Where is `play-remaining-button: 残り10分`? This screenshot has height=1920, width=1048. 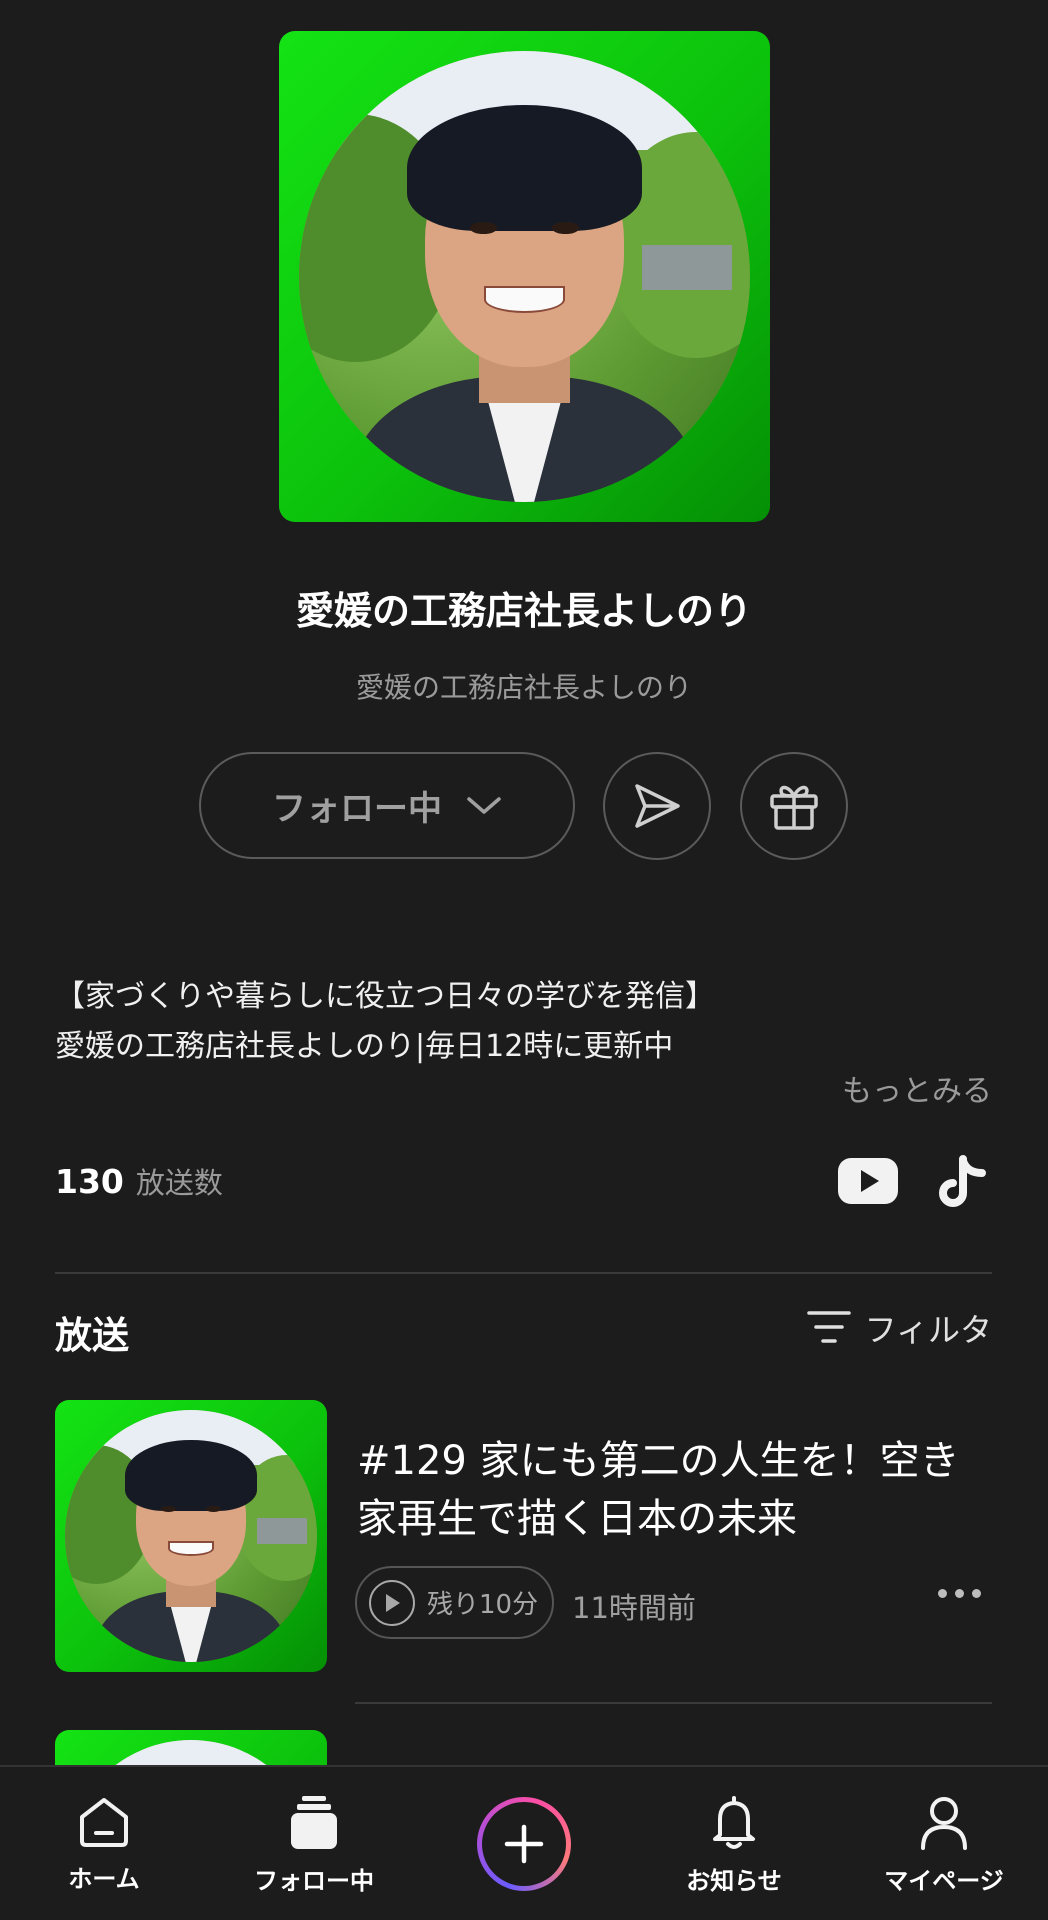 play-remaining-button: 残り10分 is located at coordinates (455, 1602).